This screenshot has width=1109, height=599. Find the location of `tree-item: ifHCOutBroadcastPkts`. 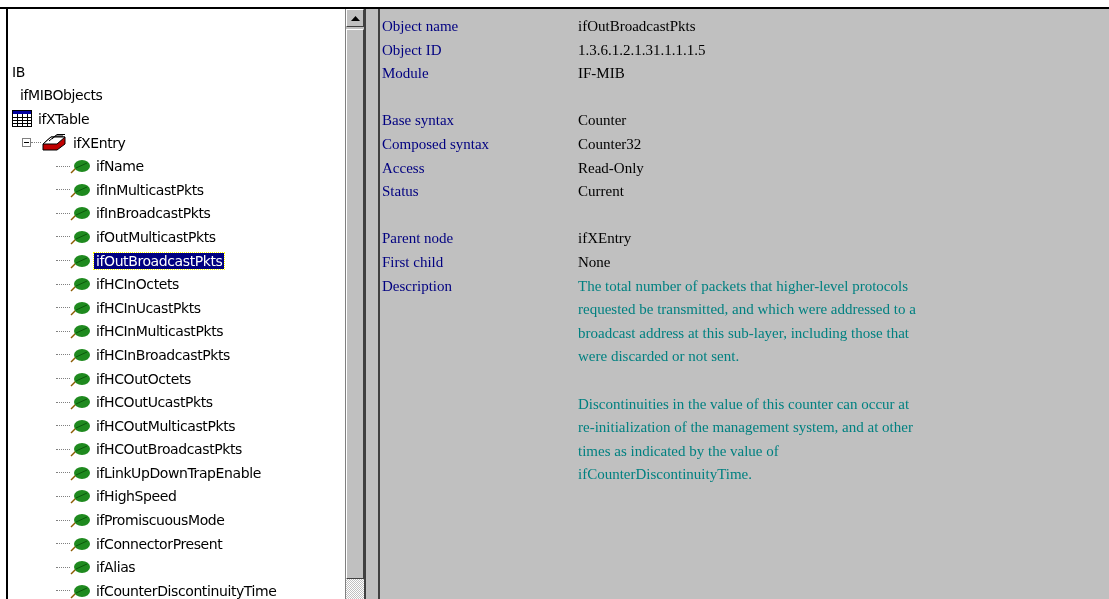

tree-item: ifHCOutBroadcastPkts is located at coordinates (169, 449).